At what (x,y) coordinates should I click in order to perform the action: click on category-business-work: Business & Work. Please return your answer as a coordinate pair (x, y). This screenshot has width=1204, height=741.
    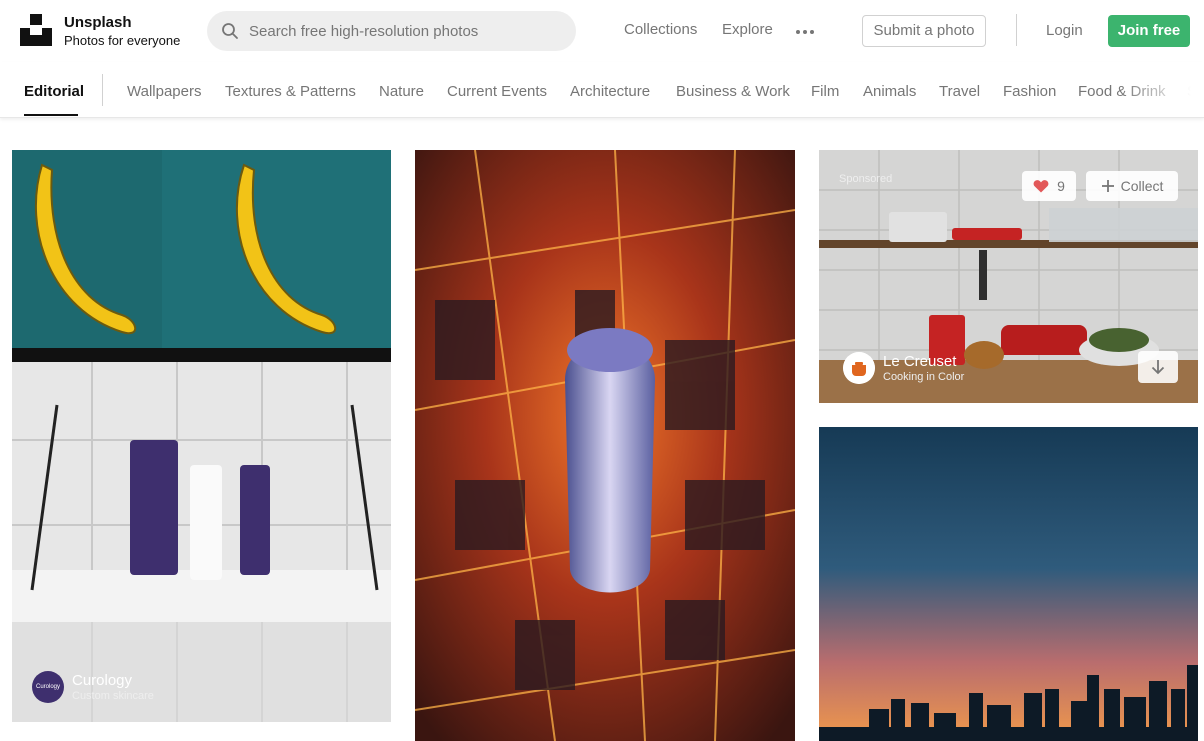
    Looking at the image, I should click on (733, 92).